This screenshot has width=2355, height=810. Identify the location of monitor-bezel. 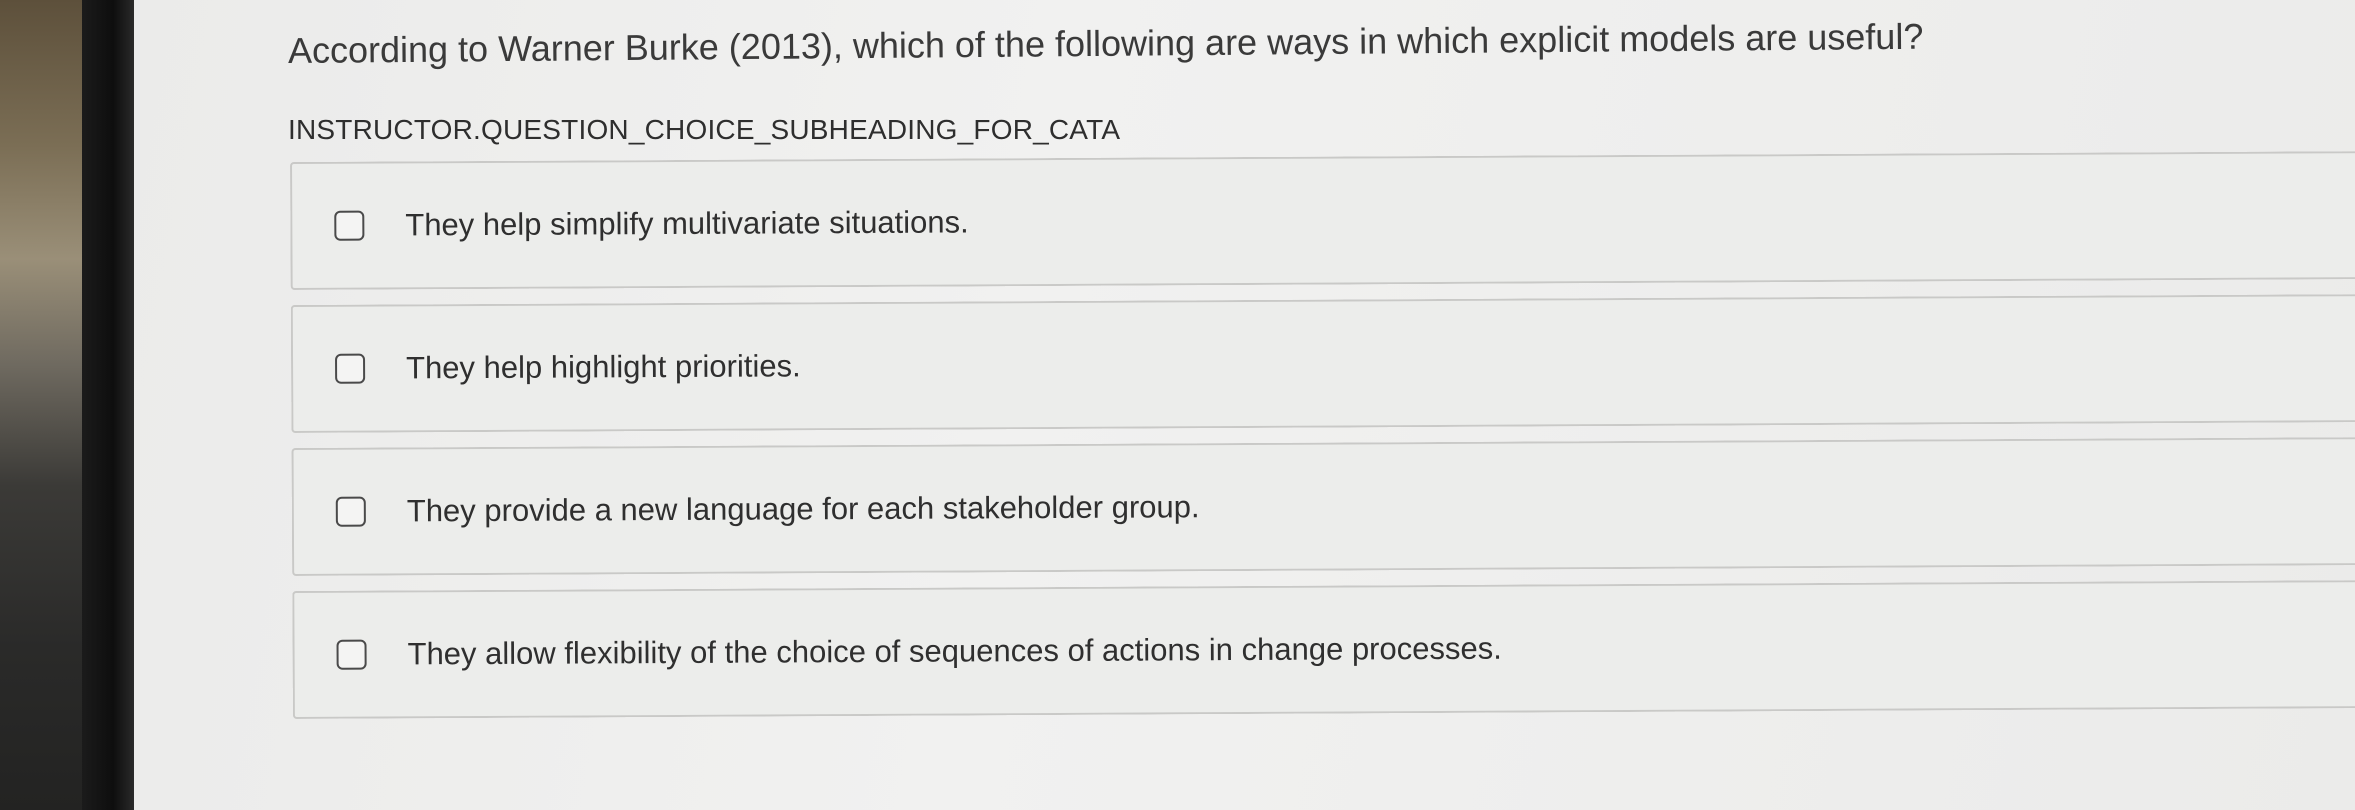
(108, 405).